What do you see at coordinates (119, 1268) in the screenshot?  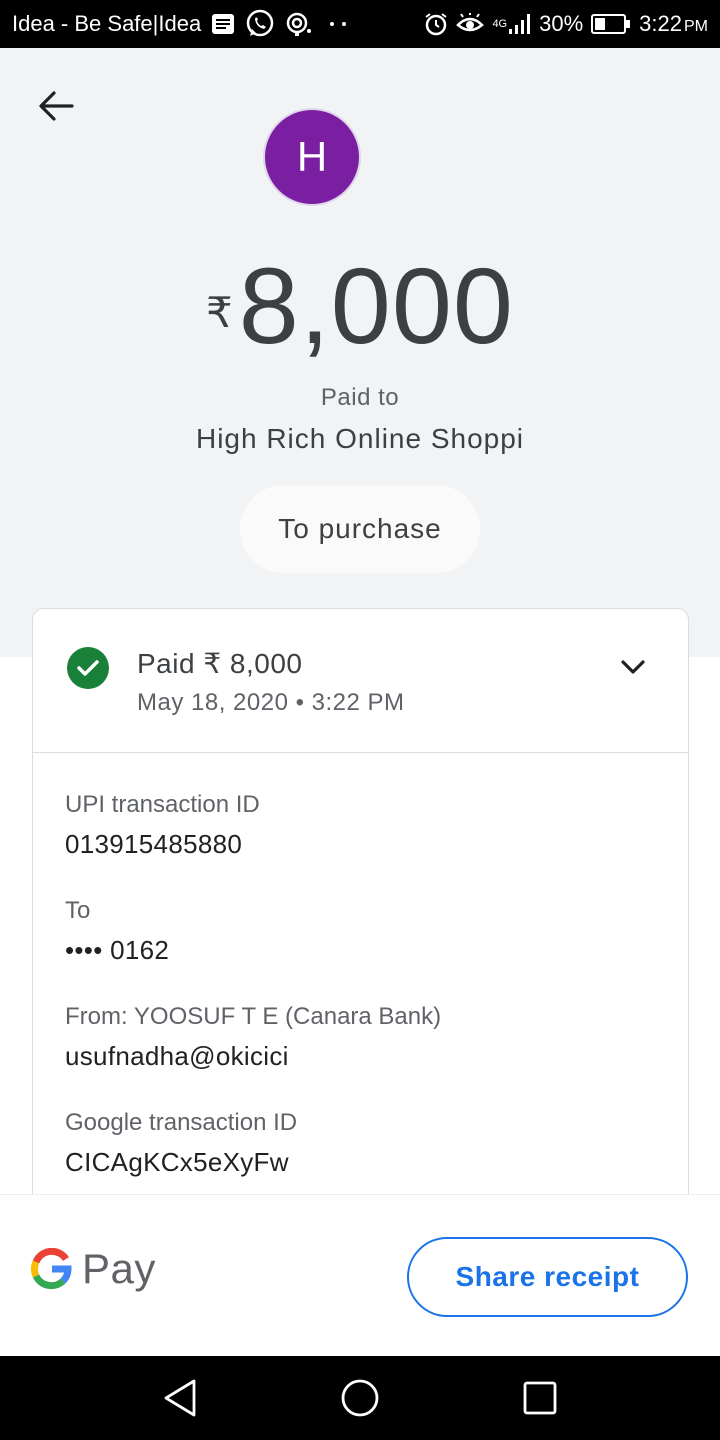 I see `gpay-brand-text: Pay` at bounding box center [119, 1268].